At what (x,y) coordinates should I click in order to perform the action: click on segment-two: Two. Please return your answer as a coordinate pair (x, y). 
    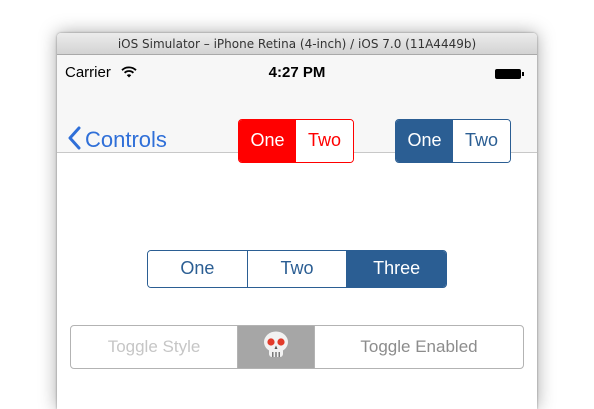
    Looking at the image, I should click on (296, 269).